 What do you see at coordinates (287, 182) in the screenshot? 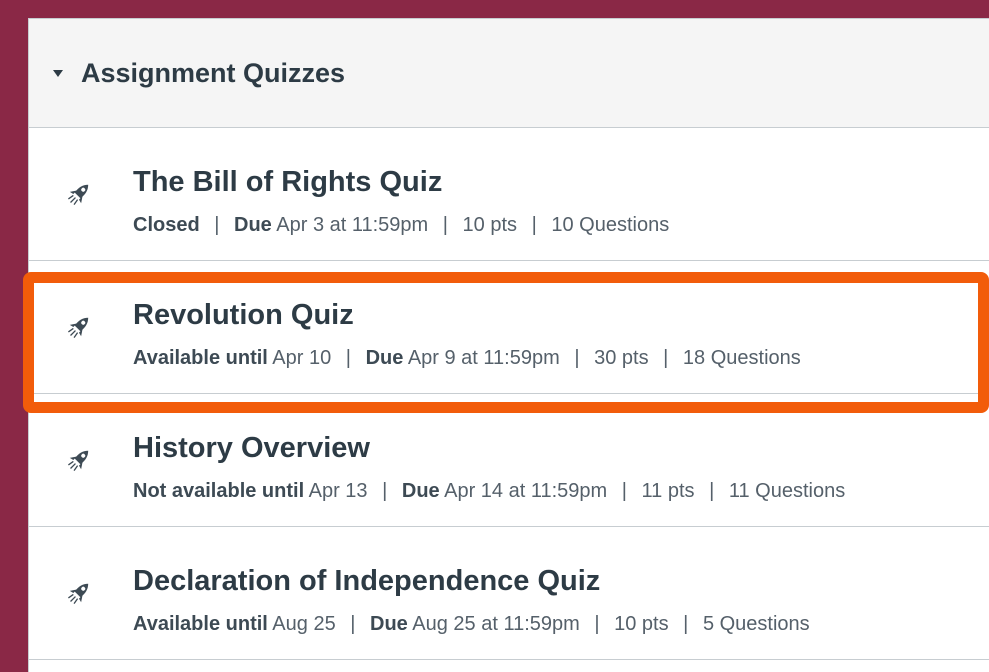
I see `quiz-title: The Bill of Rights Quiz` at bounding box center [287, 182].